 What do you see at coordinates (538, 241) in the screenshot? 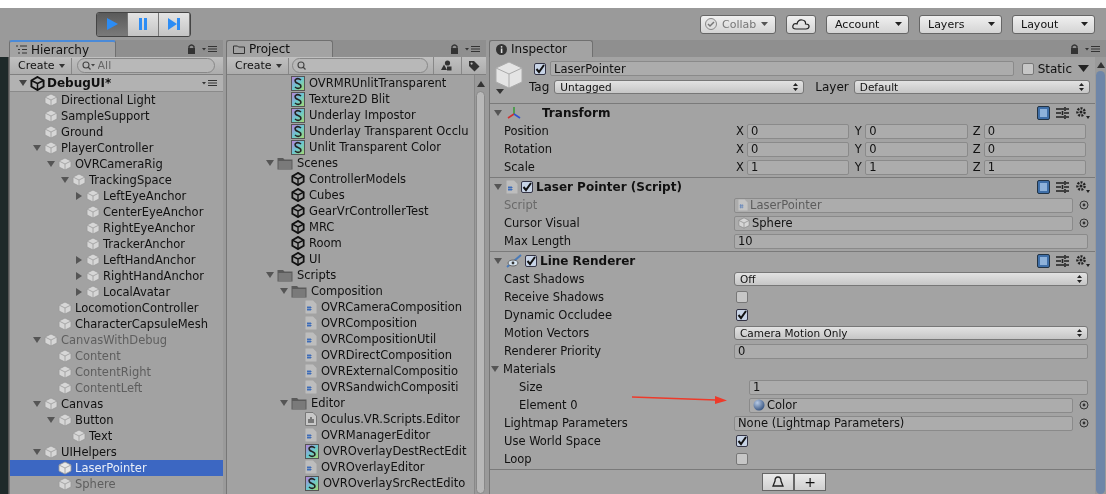
I see `property-label: Max Length` at bounding box center [538, 241].